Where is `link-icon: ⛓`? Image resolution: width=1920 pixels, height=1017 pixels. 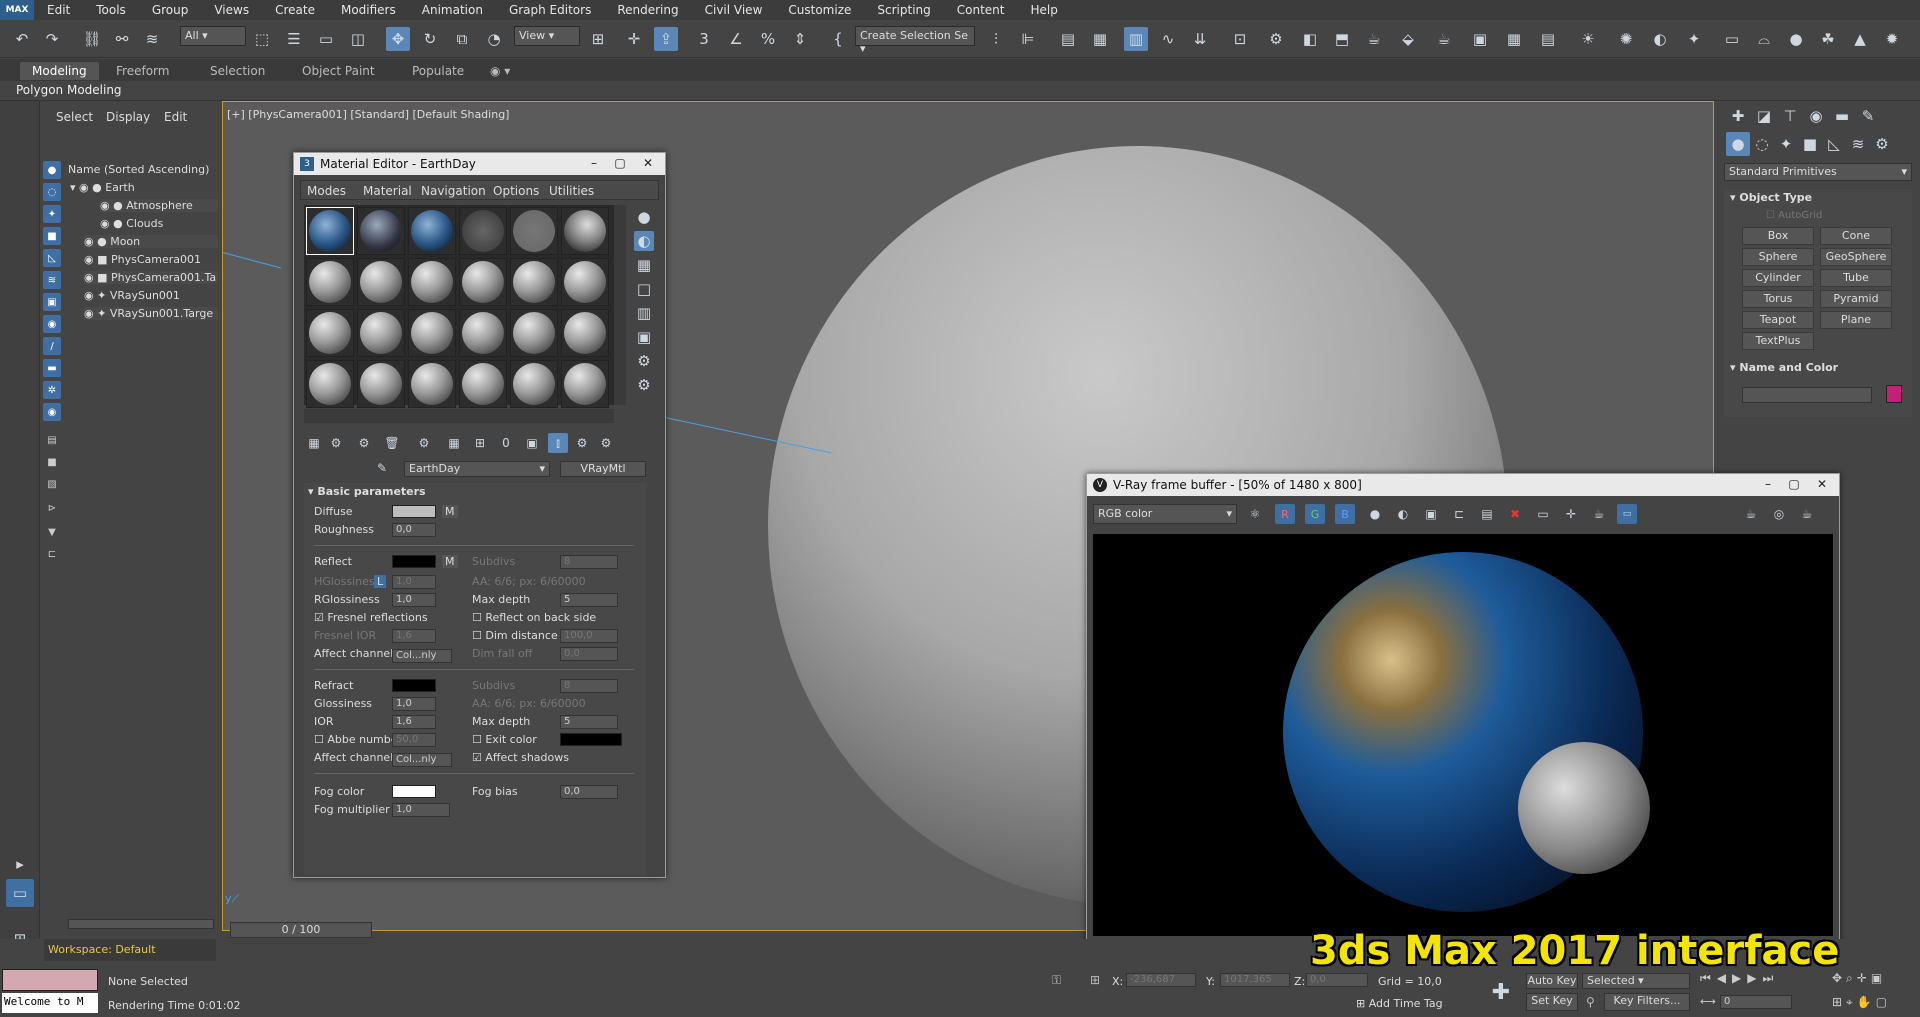 link-icon: ⛓ is located at coordinates (92, 39).